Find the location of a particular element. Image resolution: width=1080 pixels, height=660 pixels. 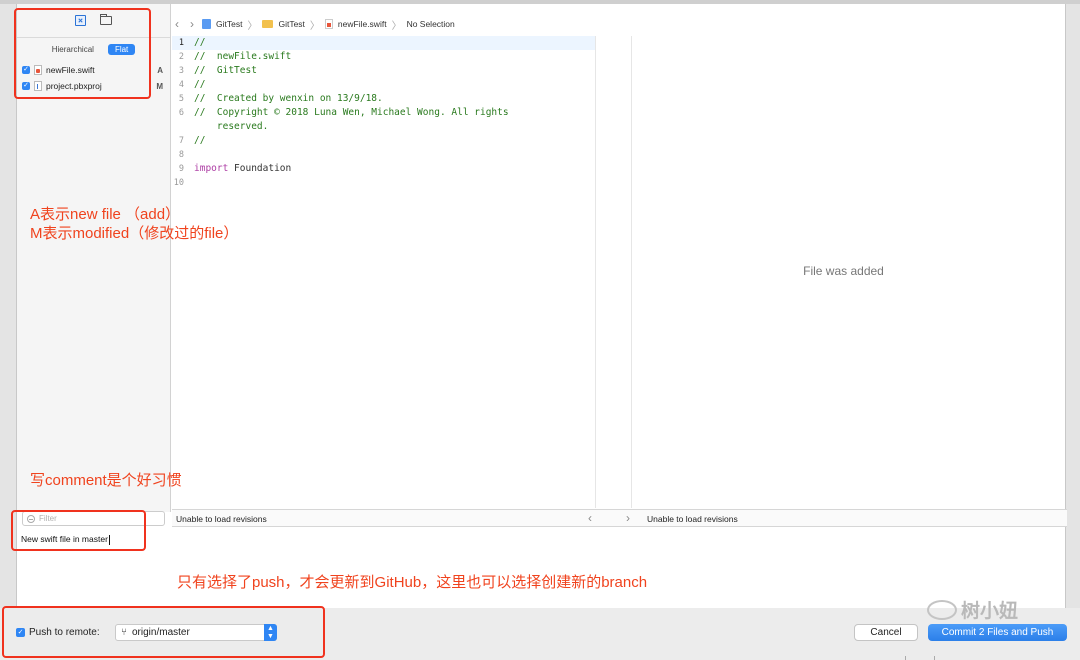

back-chevron-icon: ‹ is located at coordinates (177, 24).